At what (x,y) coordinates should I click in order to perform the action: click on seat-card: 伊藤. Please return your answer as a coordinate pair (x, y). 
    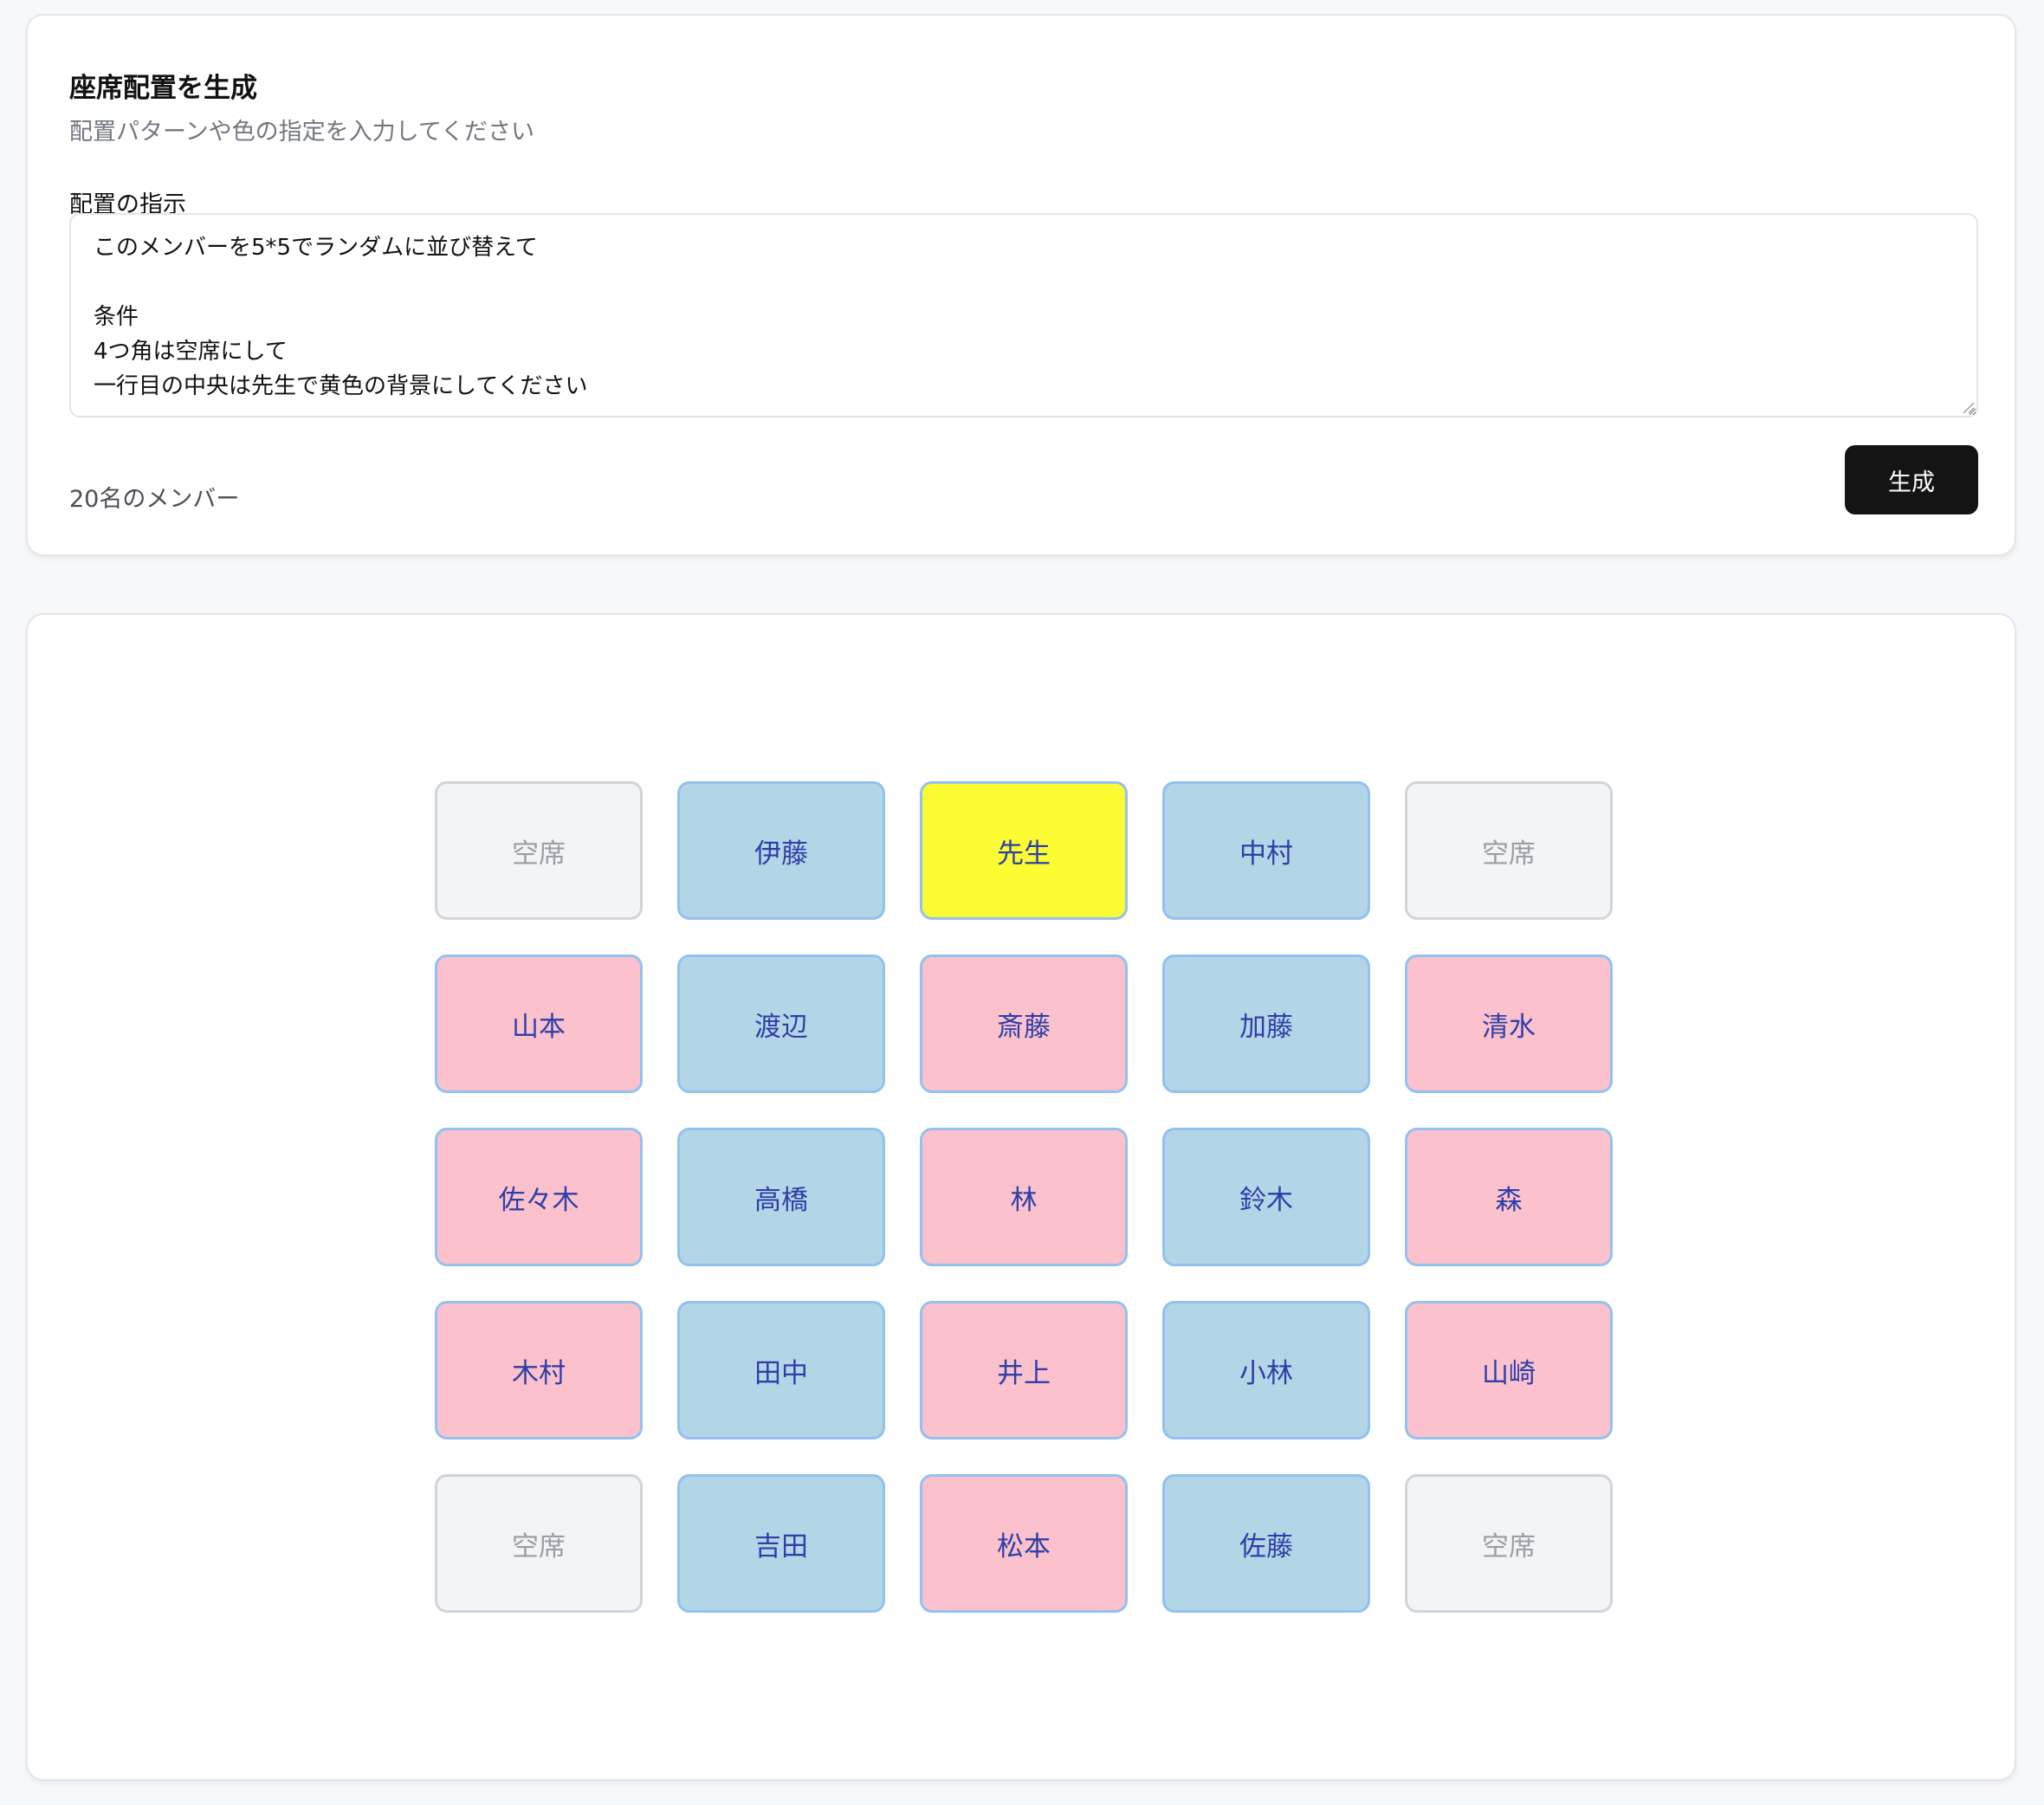
    Looking at the image, I should click on (781, 850).